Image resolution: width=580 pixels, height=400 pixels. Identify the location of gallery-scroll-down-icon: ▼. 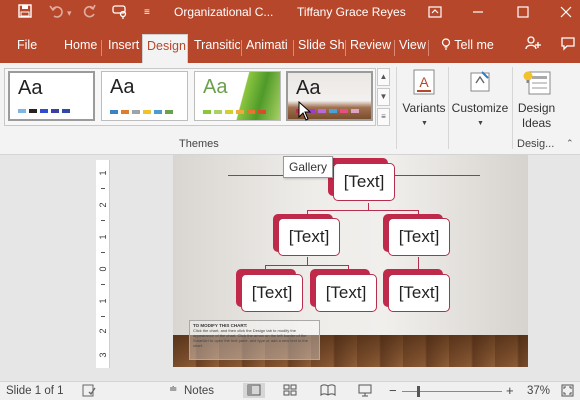
(383, 97).